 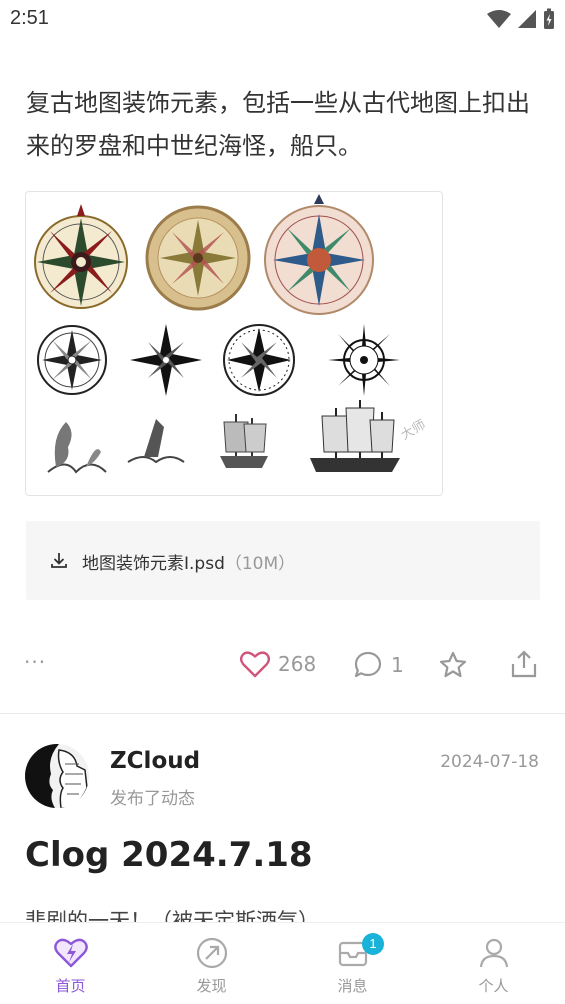 I want to click on heart-icon, so click(x=255, y=664).